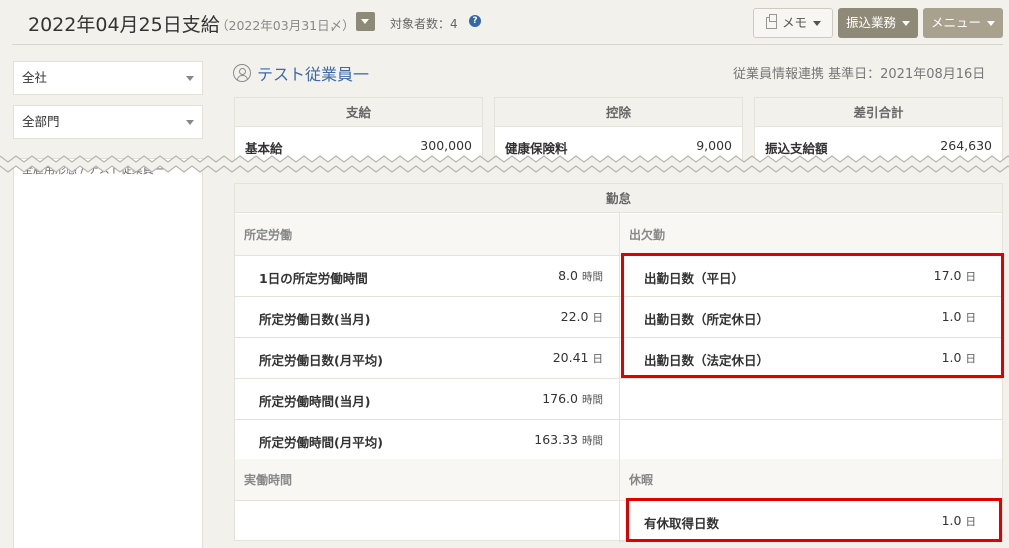 This screenshot has height=548, width=1009. What do you see at coordinates (313, 73) in the screenshot?
I see `employee-name-link: テスト従業員一` at bounding box center [313, 73].